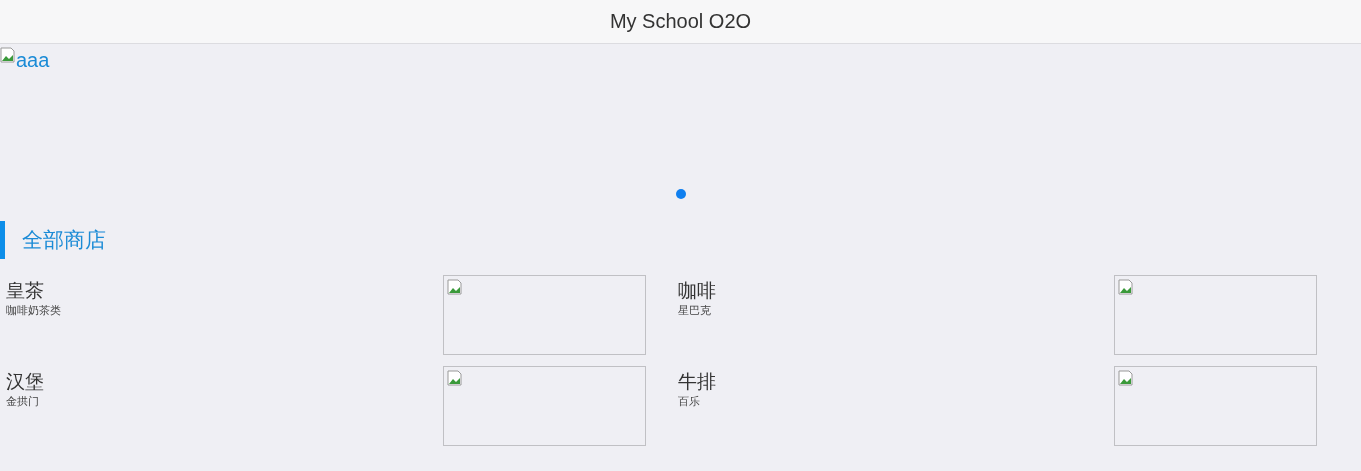  I want to click on shop-name: 皇茶, so click(33, 291).